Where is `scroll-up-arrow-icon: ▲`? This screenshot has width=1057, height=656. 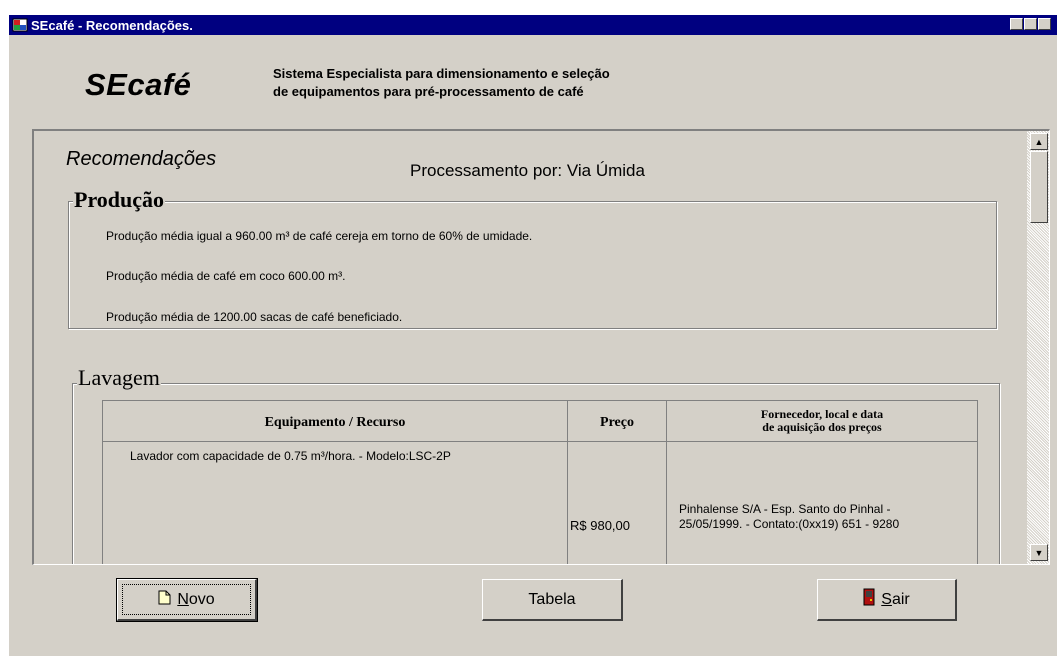
scroll-up-arrow-icon: ▲ is located at coordinates (1039, 141).